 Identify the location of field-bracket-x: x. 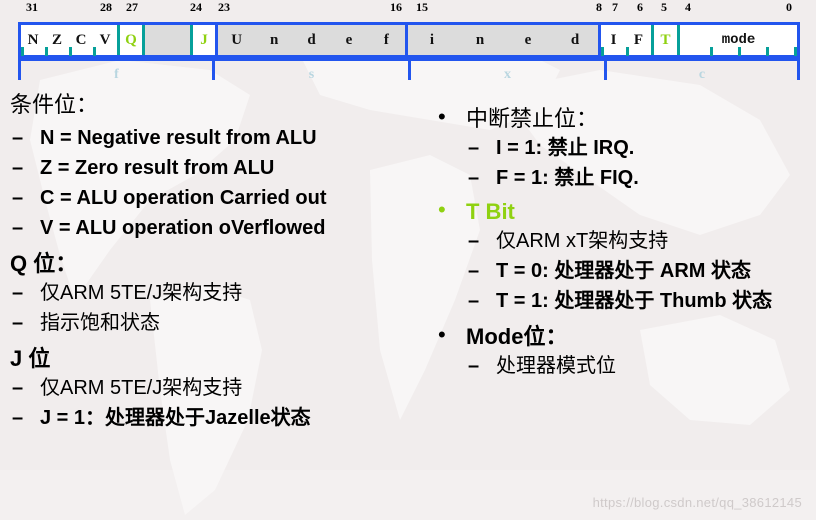
(506, 70).